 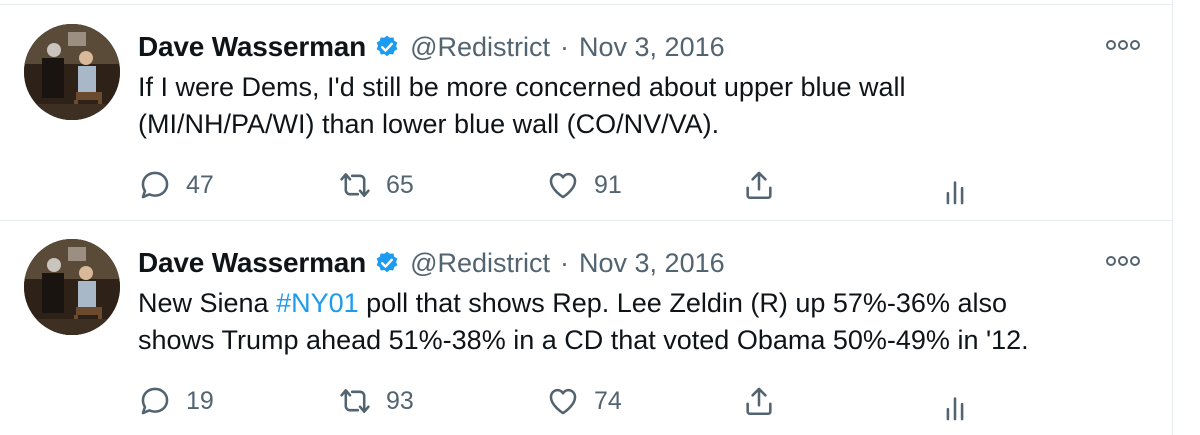 What do you see at coordinates (608, 184) in the screenshot?
I see `like-count: 91` at bounding box center [608, 184].